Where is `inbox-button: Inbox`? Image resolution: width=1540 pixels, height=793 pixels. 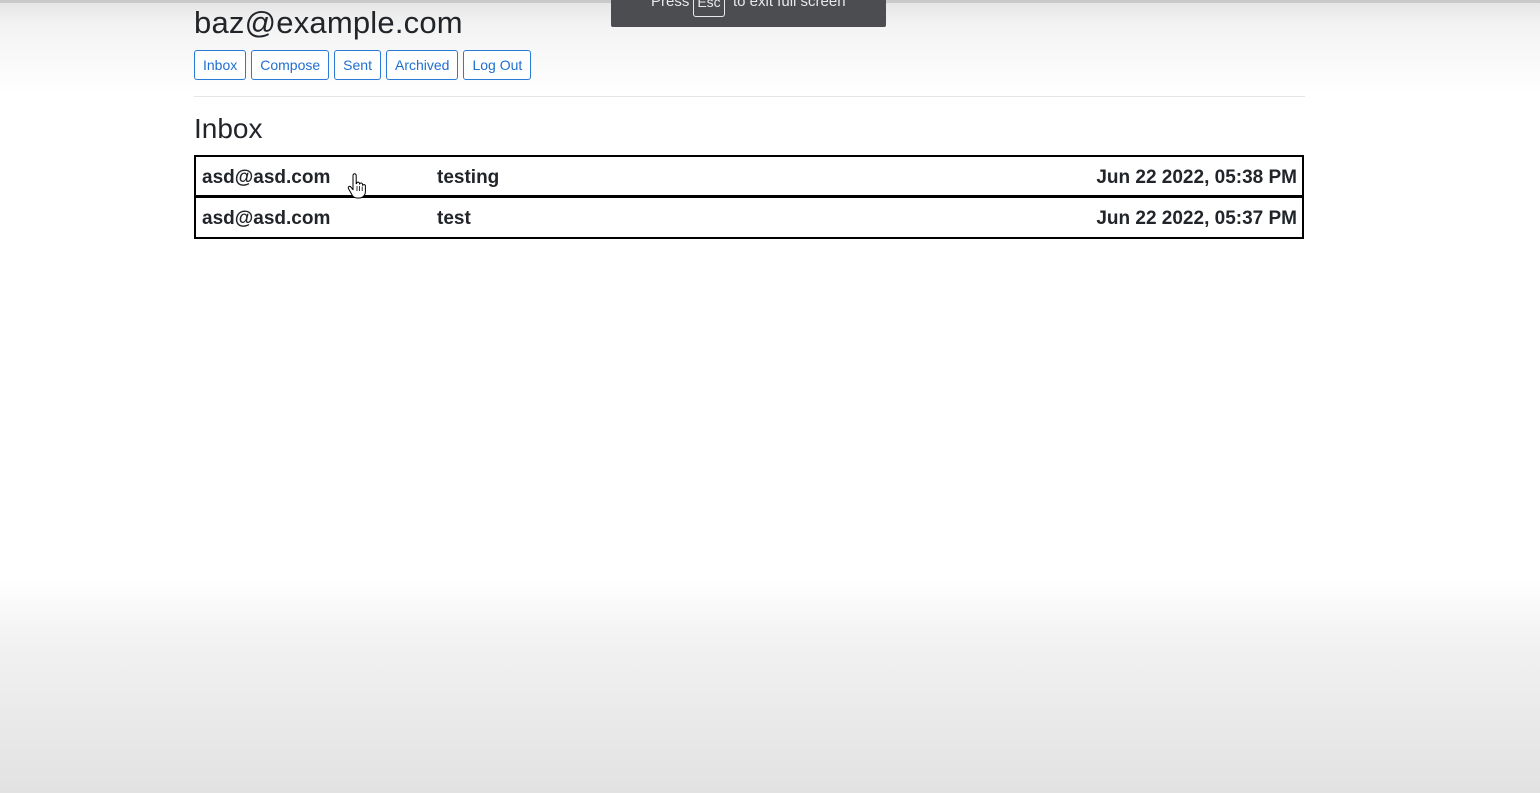 inbox-button: Inbox is located at coordinates (220, 65).